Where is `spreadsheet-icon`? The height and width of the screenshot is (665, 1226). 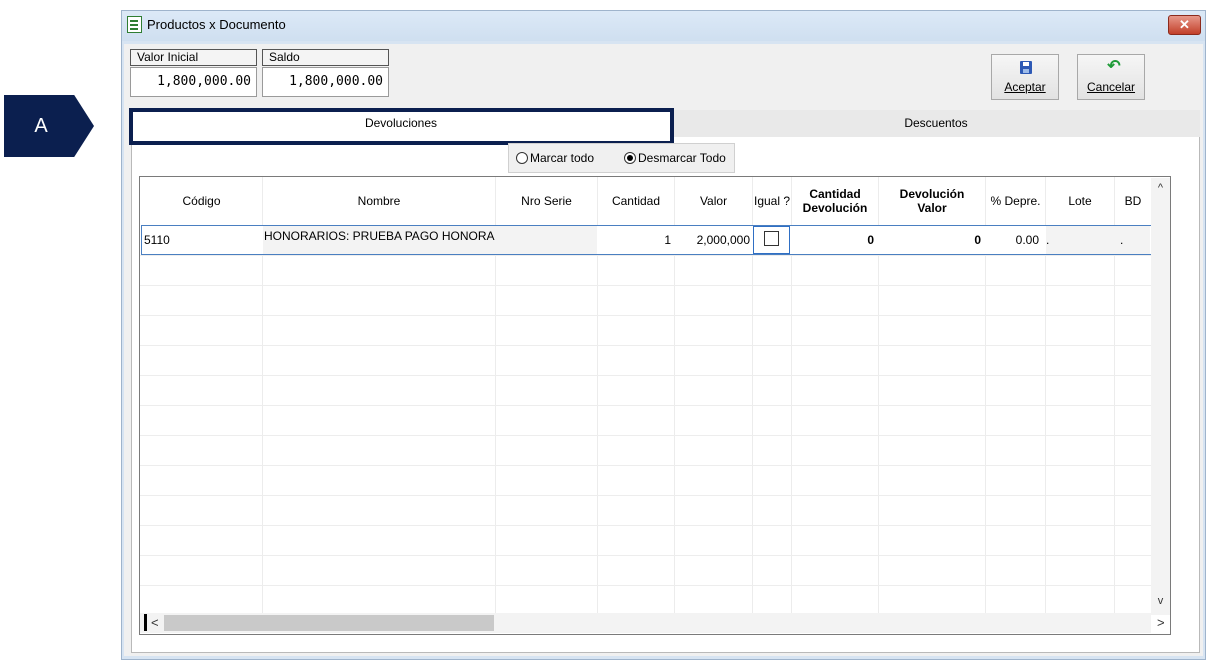
spreadsheet-icon is located at coordinates (134, 24).